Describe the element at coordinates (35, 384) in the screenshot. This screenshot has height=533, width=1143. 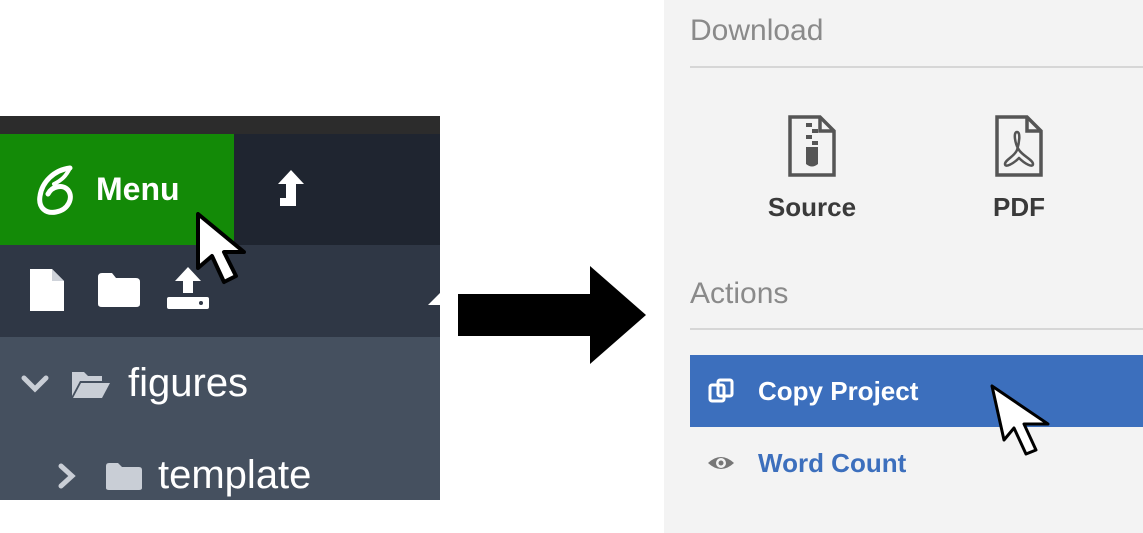
I see `chevron-down-icon` at that location.